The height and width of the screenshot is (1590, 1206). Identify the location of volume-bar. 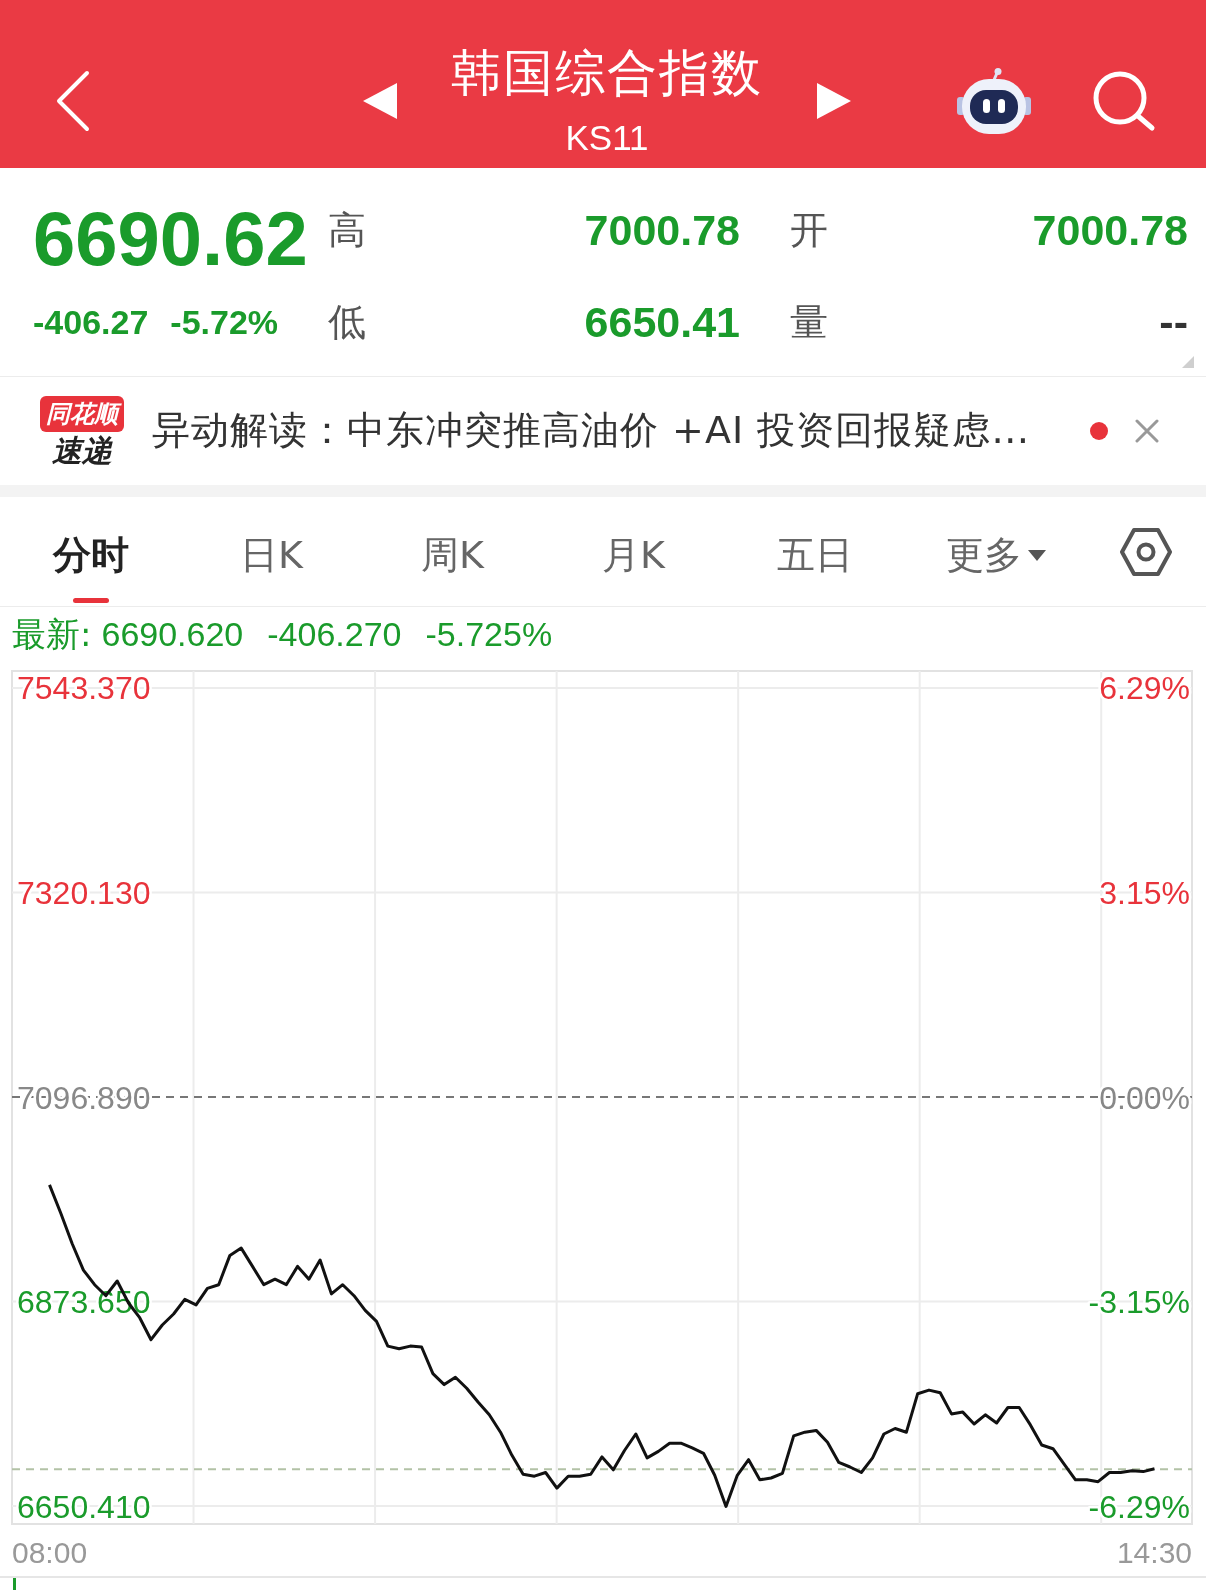
(14, 1584).